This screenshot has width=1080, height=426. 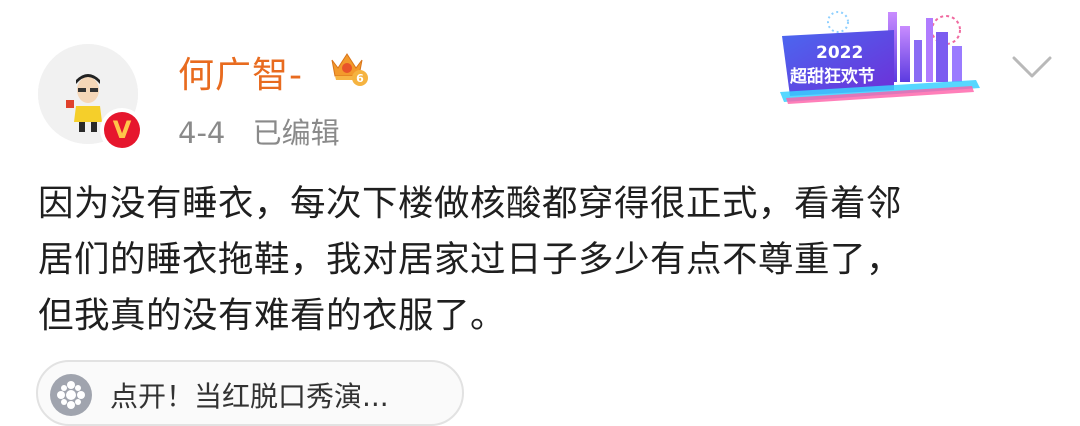 What do you see at coordinates (71, 395) in the screenshot?
I see `film-reel-icon` at bounding box center [71, 395].